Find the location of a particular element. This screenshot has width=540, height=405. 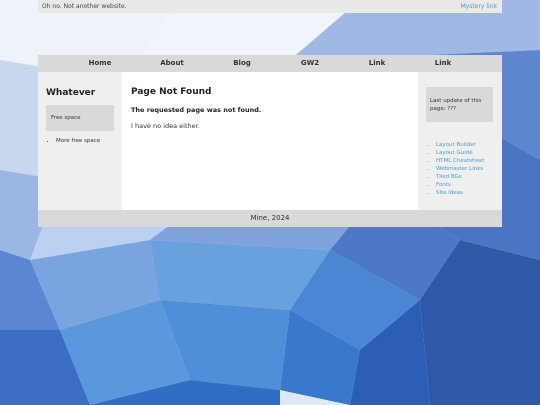

site-tagline: Oh no. Not another website. is located at coordinates (84, 6).